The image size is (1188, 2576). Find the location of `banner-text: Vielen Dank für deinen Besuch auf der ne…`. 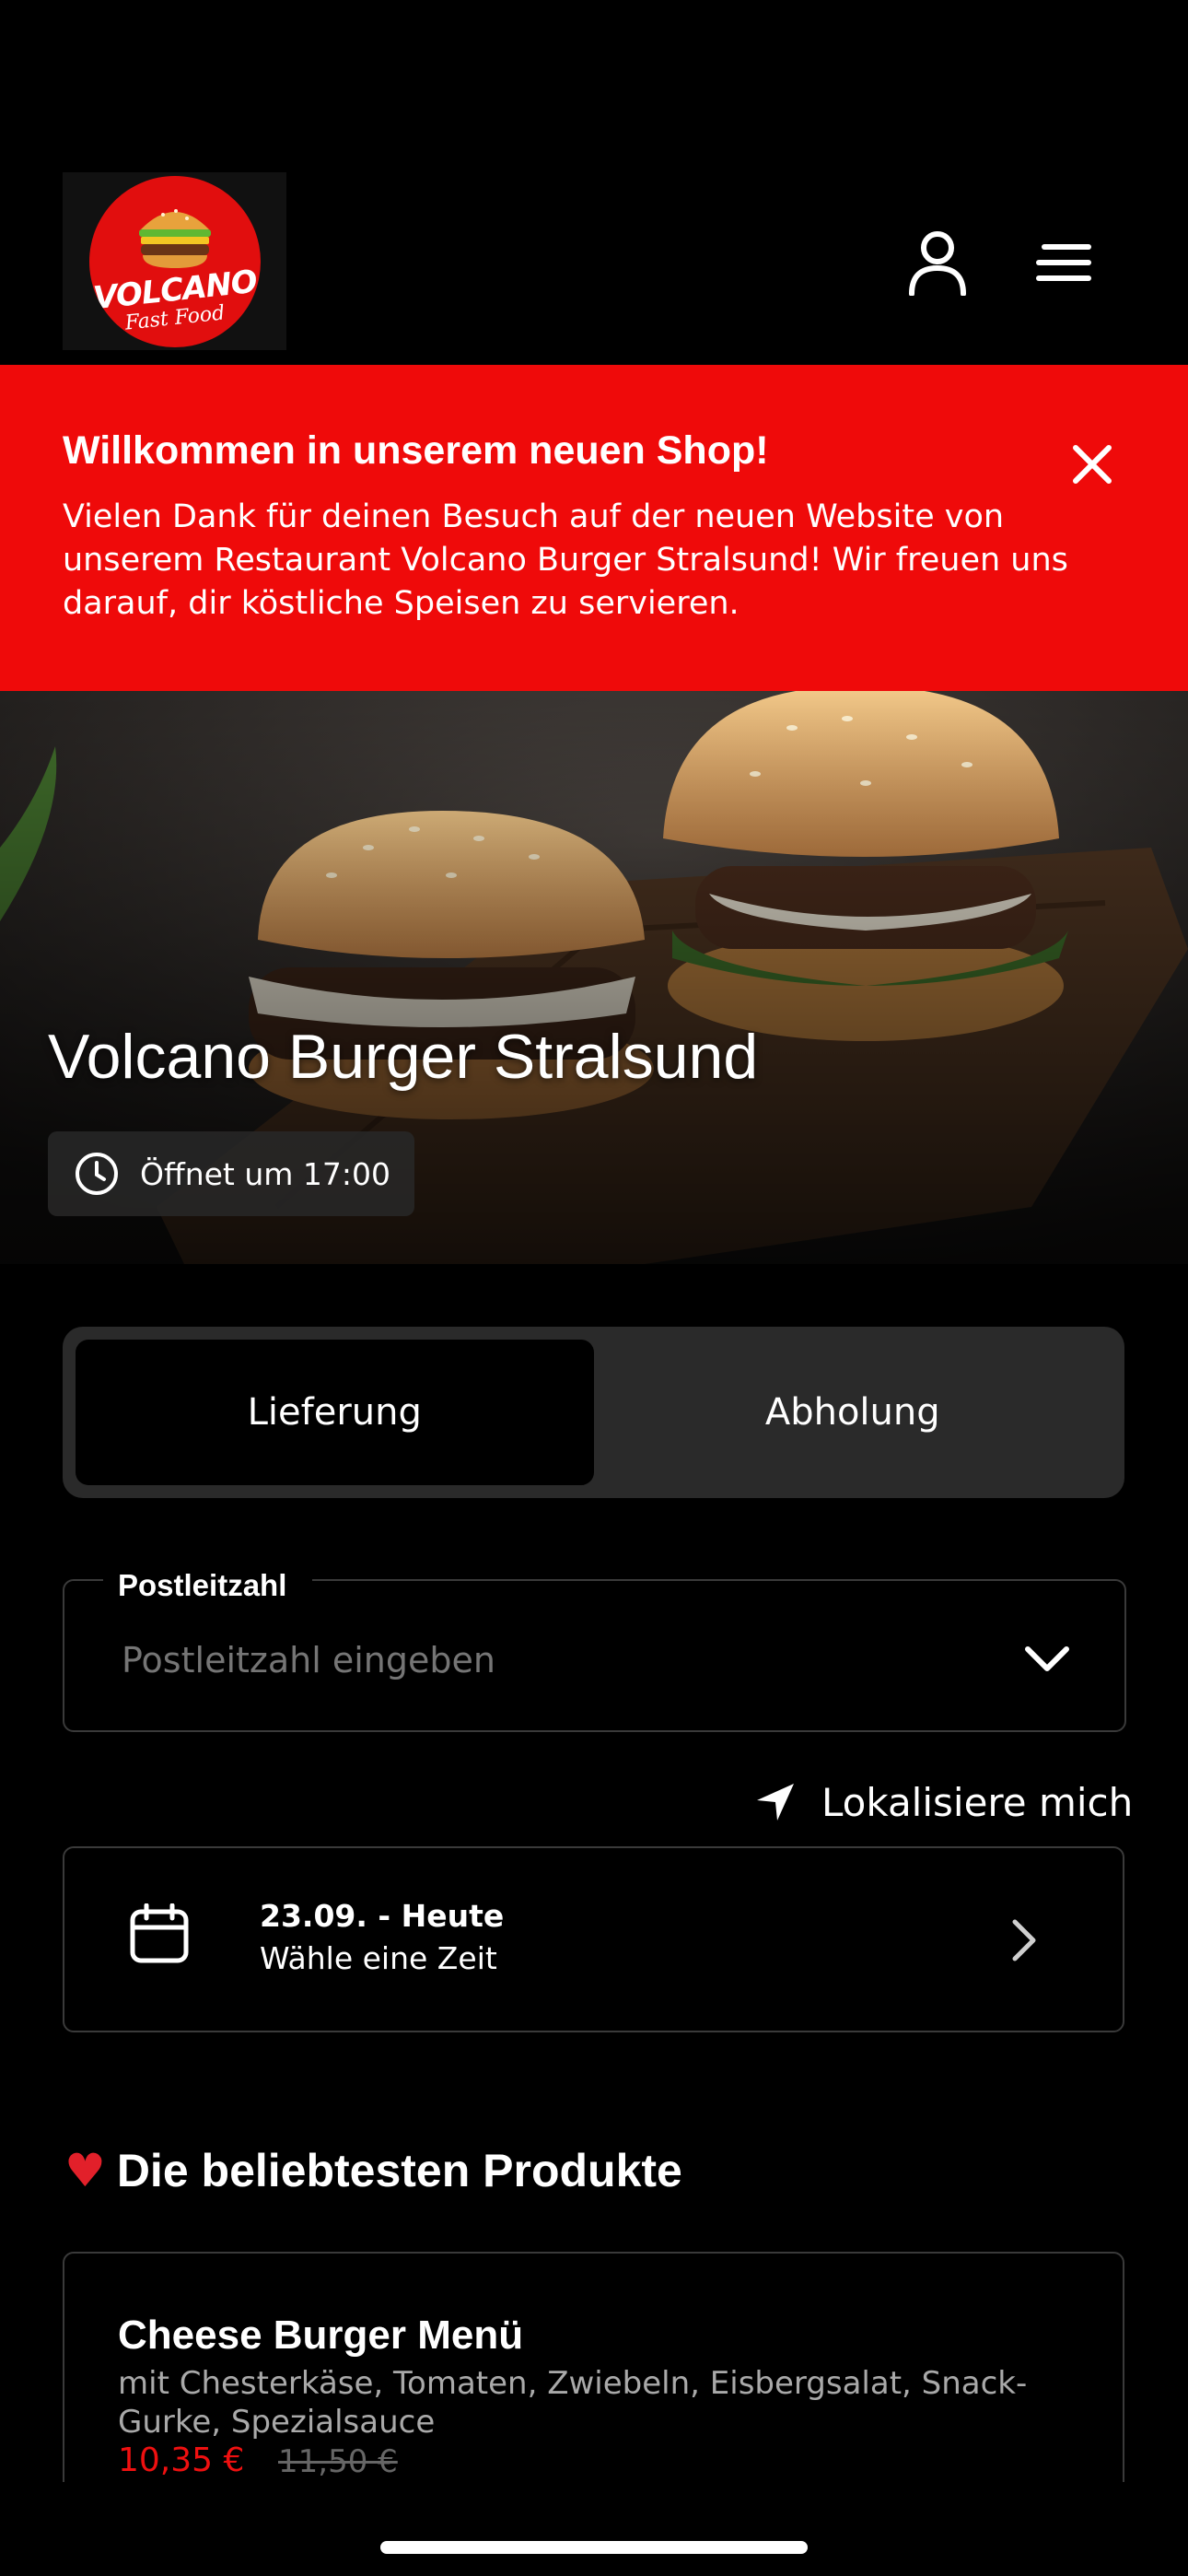

banner-text: Vielen Dank für deinen Besuch auf der ne… is located at coordinates (565, 560).